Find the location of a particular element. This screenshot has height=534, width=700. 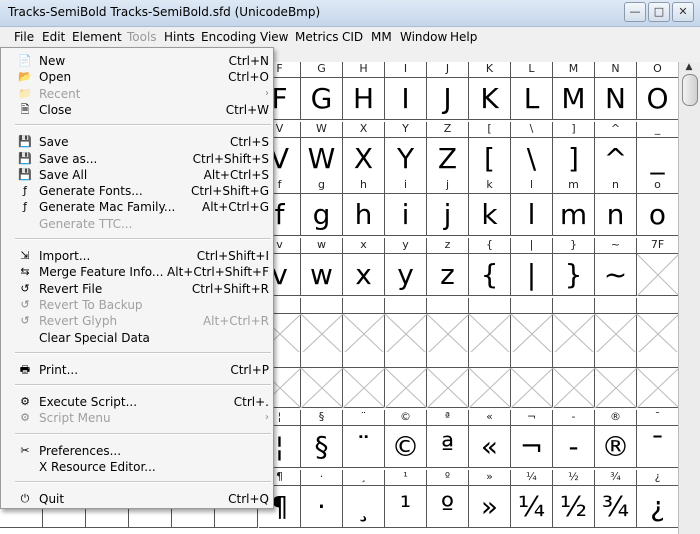

glyph-cell: ~ is located at coordinates (616, 275).